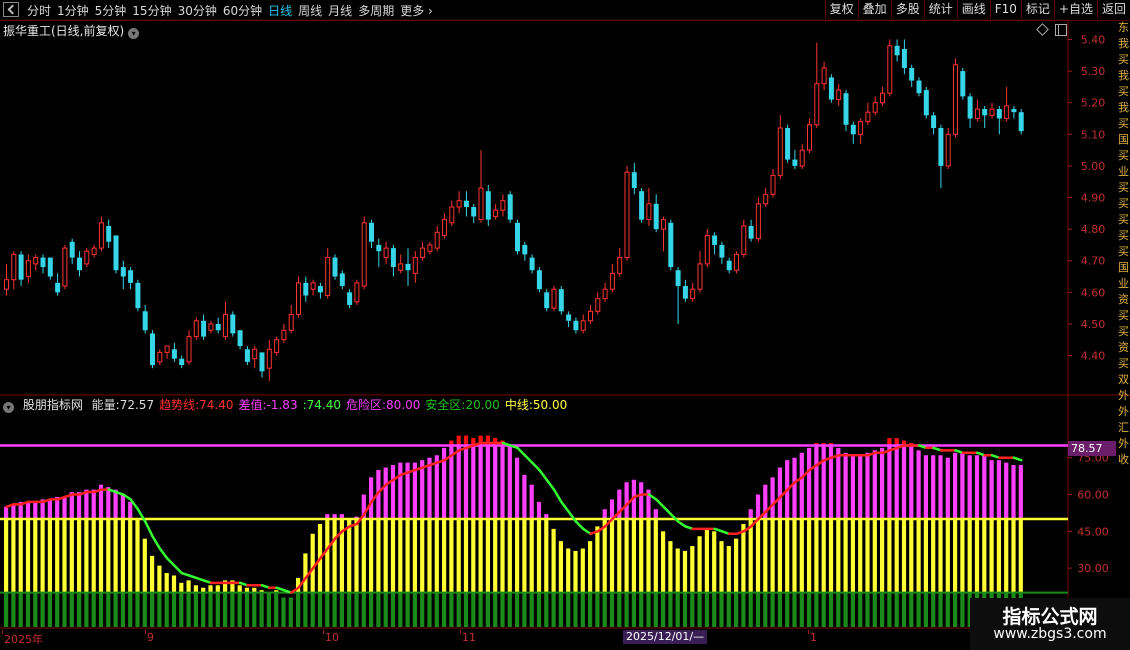 The image size is (1130, 650). Describe the element at coordinates (8, 407) in the screenshot. I see `chevron-down-circle-icon: ▾` at that location.